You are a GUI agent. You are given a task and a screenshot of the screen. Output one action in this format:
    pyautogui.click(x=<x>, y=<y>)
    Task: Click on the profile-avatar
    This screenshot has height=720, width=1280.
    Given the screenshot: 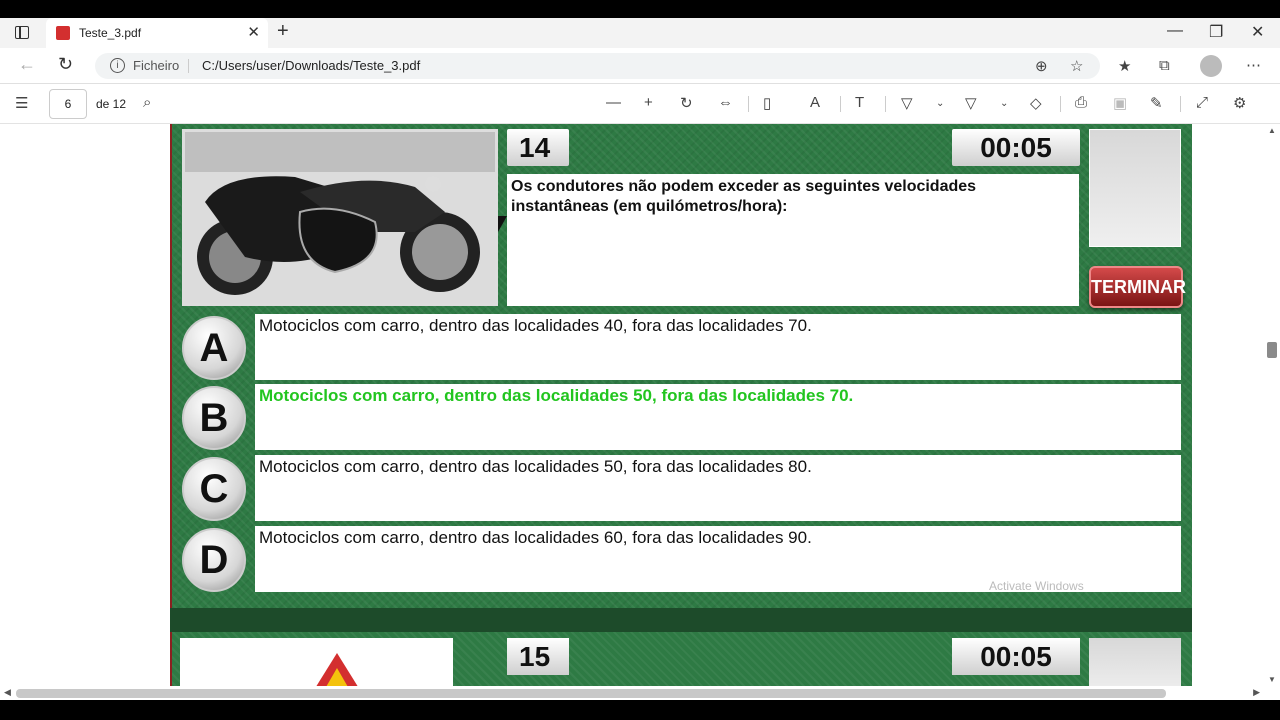 What is the action you would take?
    pyautogui.click(x=1211, y=66)
    